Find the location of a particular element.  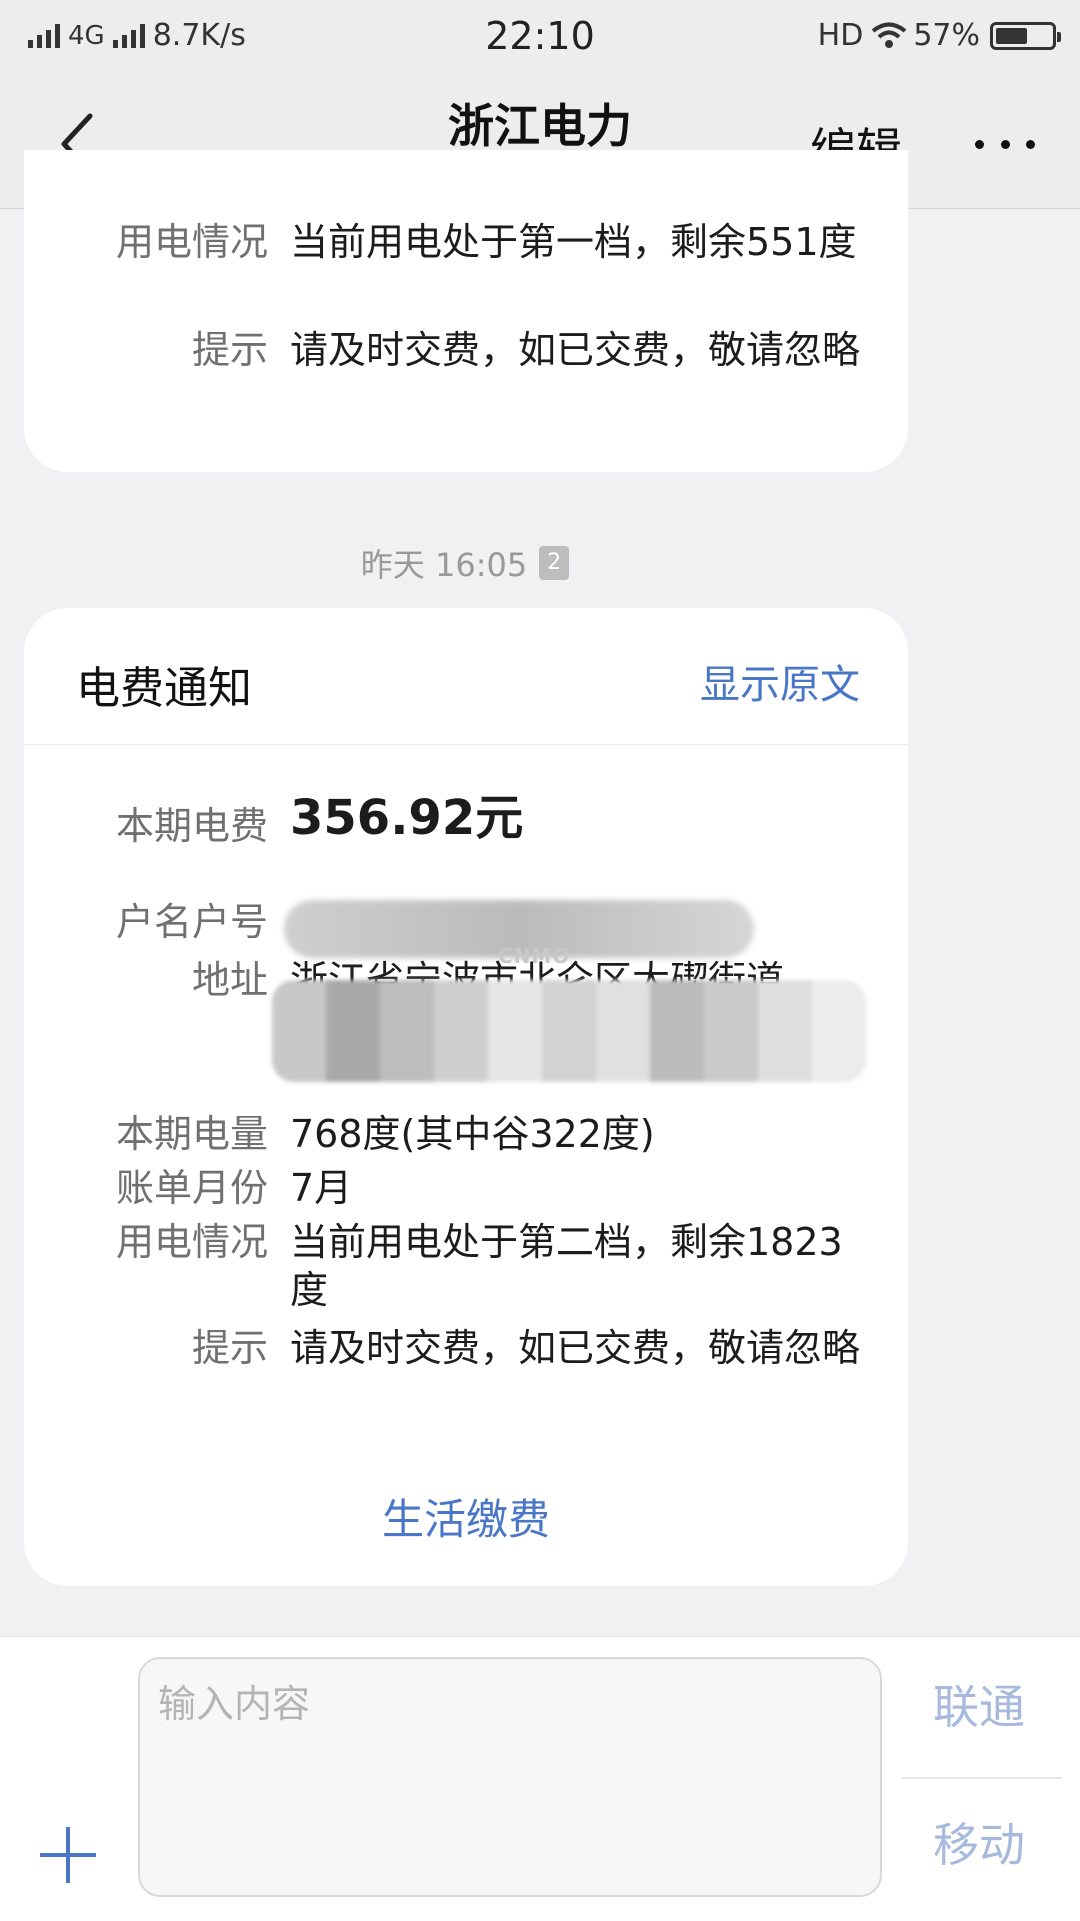

tip-value: 请及时交费，如已交费，敬请忽略 is located at coordinates (575, 1348).